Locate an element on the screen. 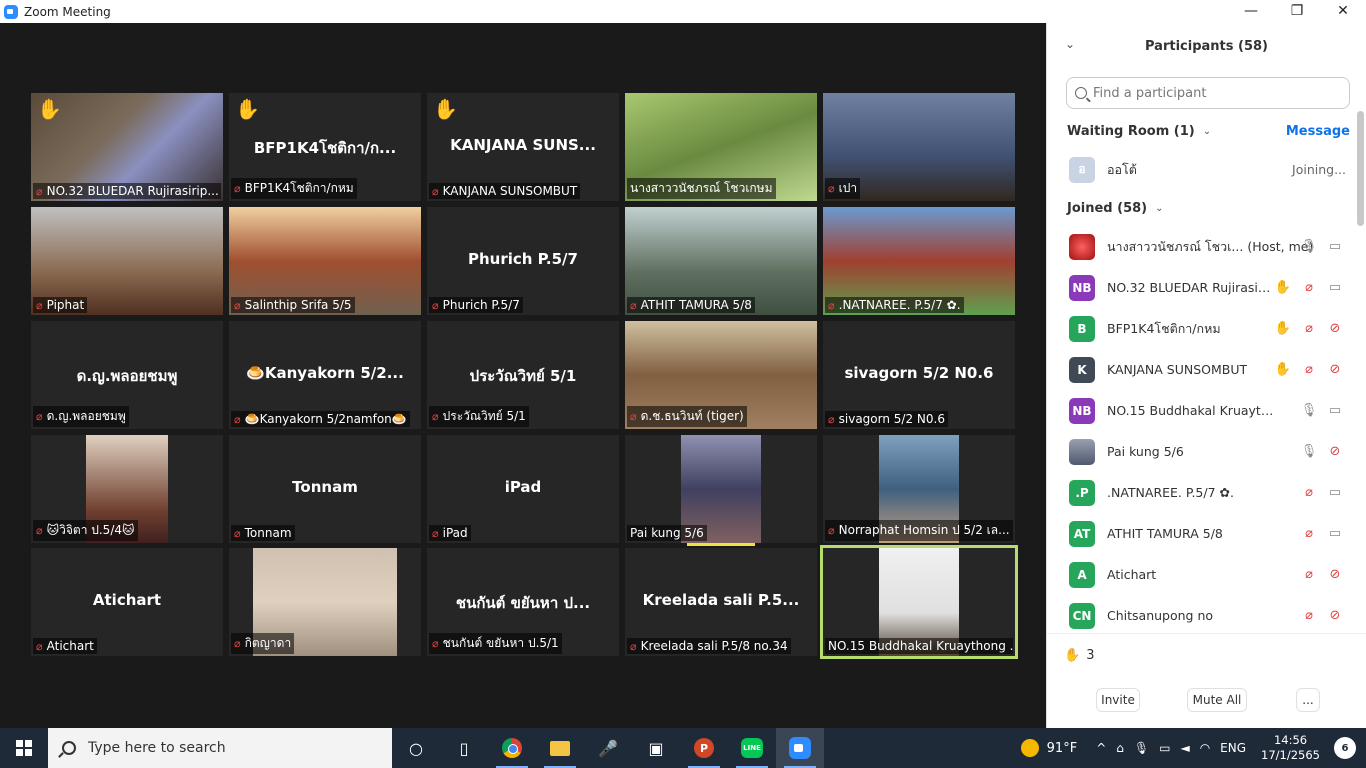 The height and width of the screenshot is (768, 1366). close-button: ✕ is located at coordinates (1343, 11).